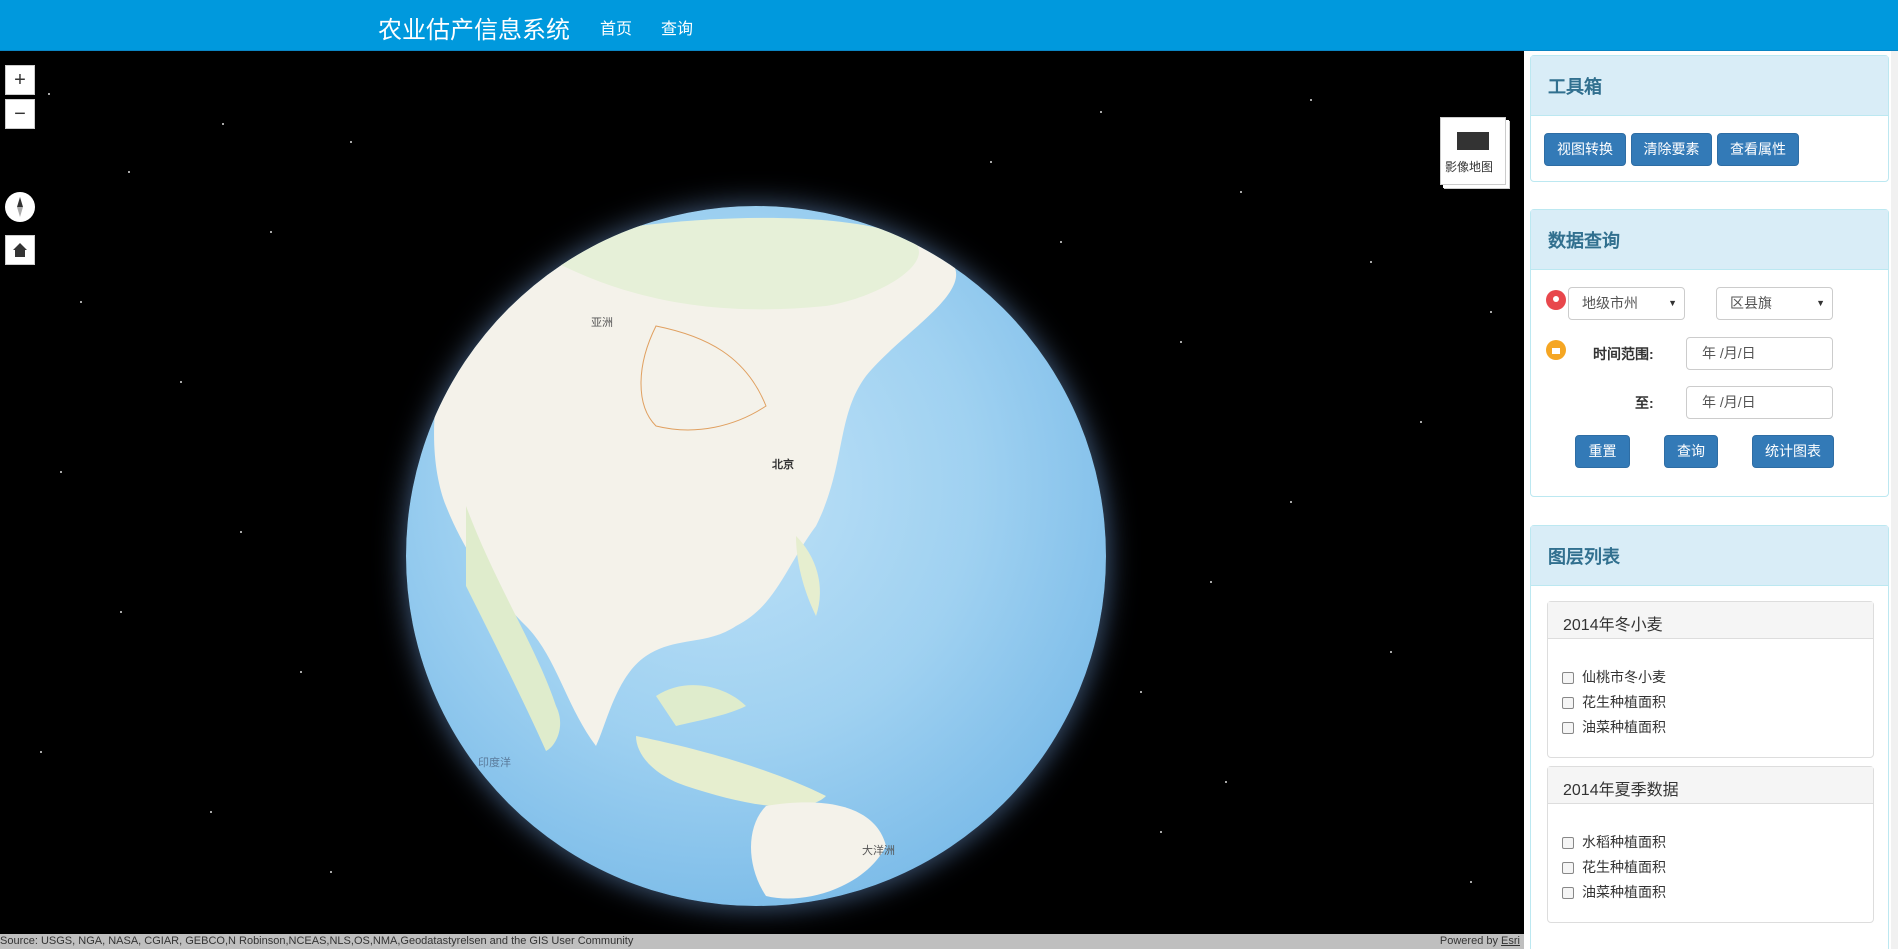 This screenshot has width=1898, height=949. I want to click on layer-label: 水稻种植面积, so click(1624, 842).